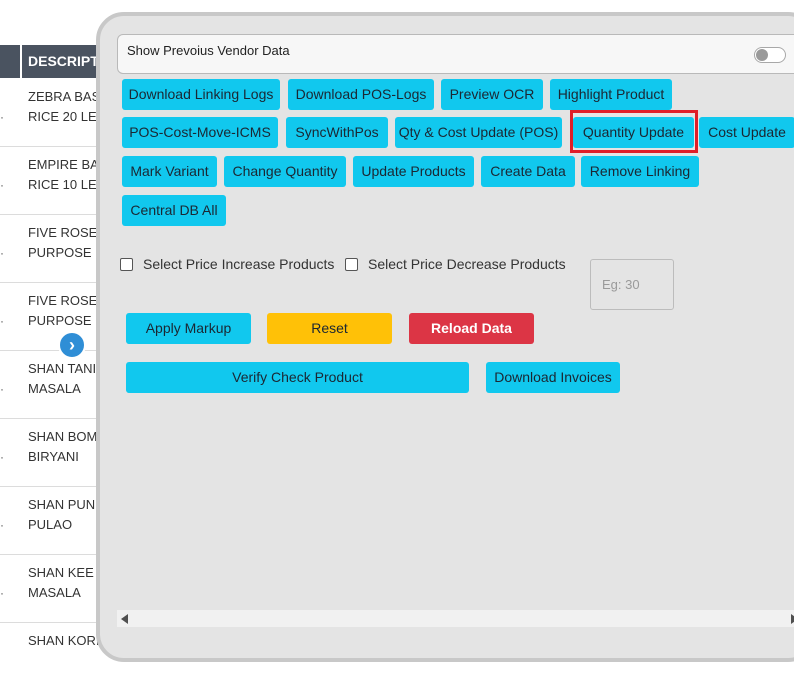  What do you see at coordinates (455, 618) in the screenshot?
I see `horizontal-scrollbar` at bounding box center [455, 618].